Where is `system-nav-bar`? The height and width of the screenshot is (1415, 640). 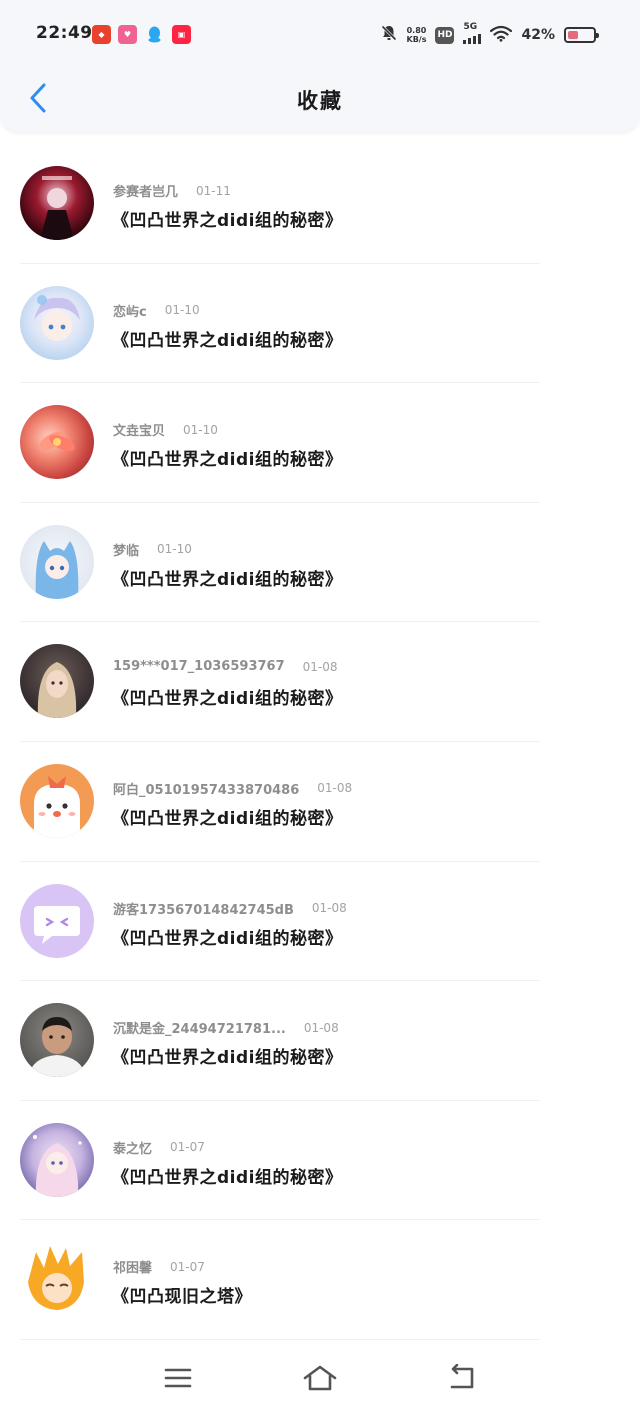 system-nav-bar is located at coordinates (320, 1378).